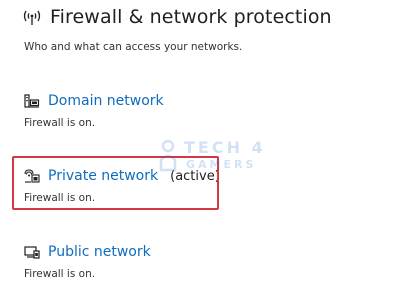 This screenshot has height=305, width=414. Describe the element at coordinates (191, 17) in the screenshot. I see `page-title: Firewall & network protection` at that location.